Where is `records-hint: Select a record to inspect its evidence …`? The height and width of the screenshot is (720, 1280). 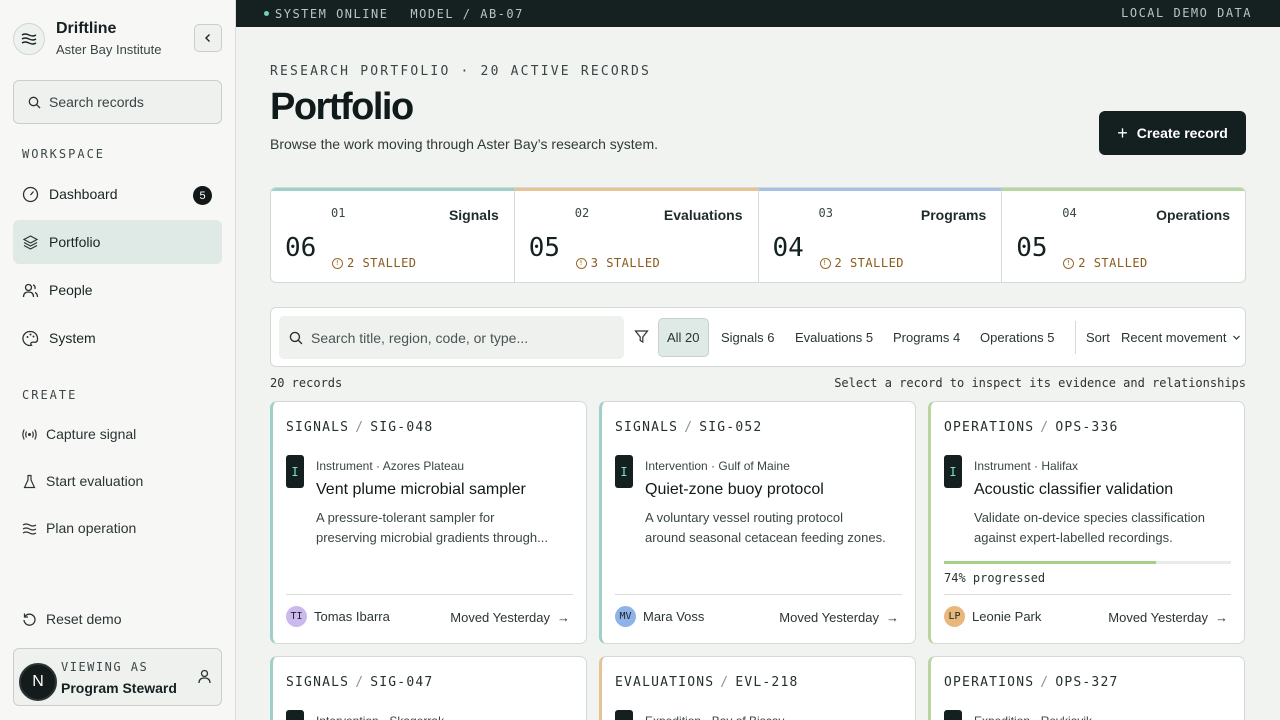
records-hint: Select a record to inspect its evidence … is located at coordinates (1040, 383).